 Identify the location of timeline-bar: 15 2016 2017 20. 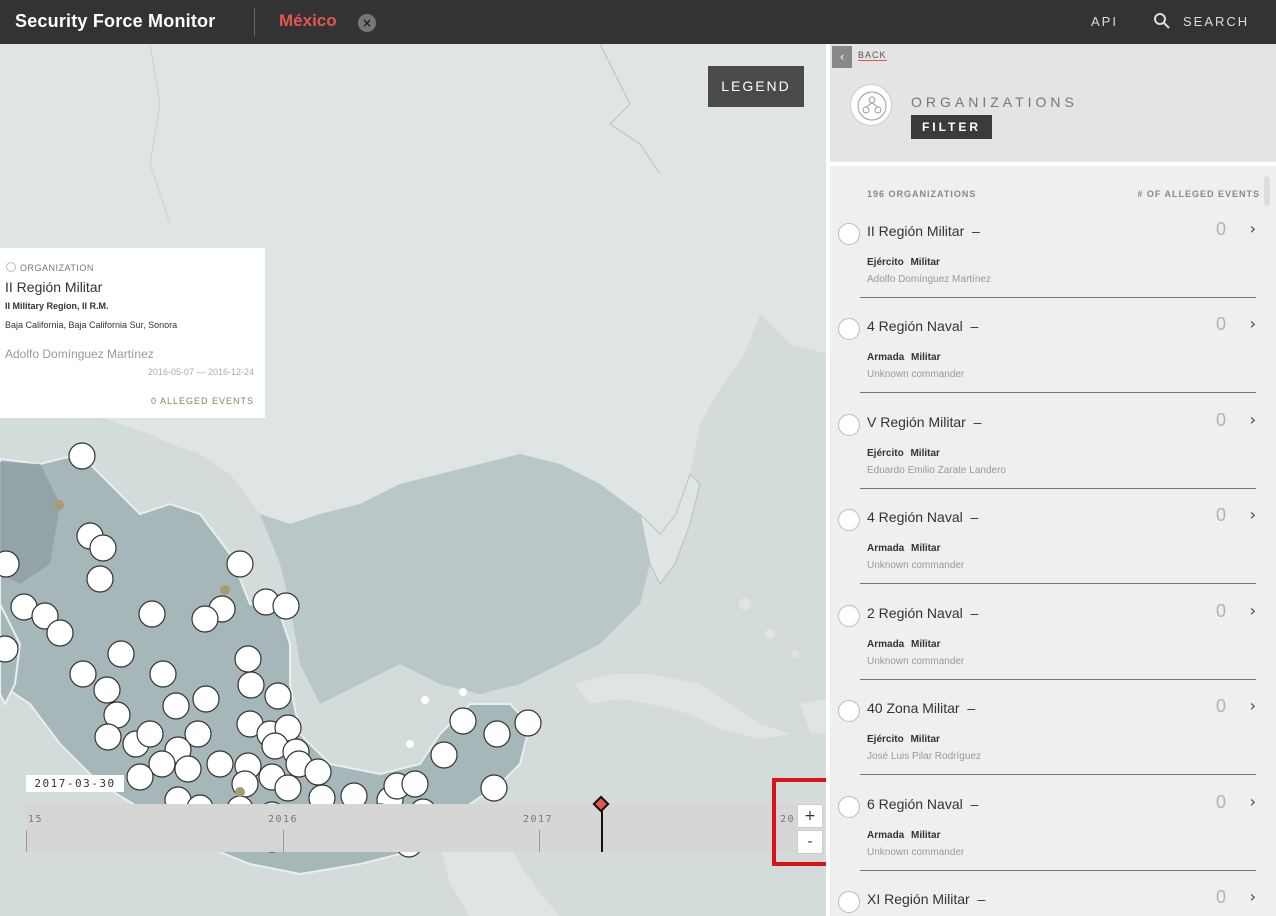
(411, 823).